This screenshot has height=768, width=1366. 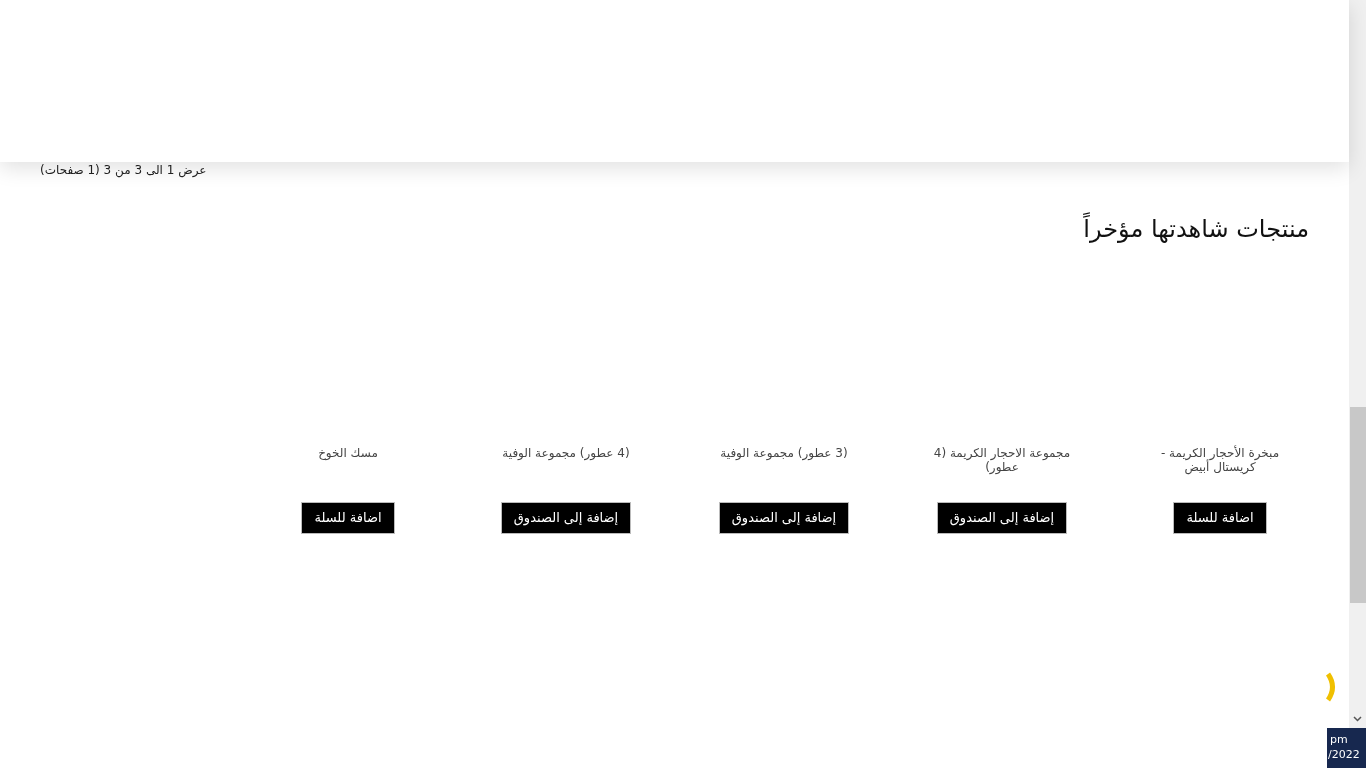 What do you see at coordinates (1002, 460) in the screenshot?
I see `product-name: مجموعة الاحجار الكريمة (4 عطور)` at bounding box center [1002, 460].